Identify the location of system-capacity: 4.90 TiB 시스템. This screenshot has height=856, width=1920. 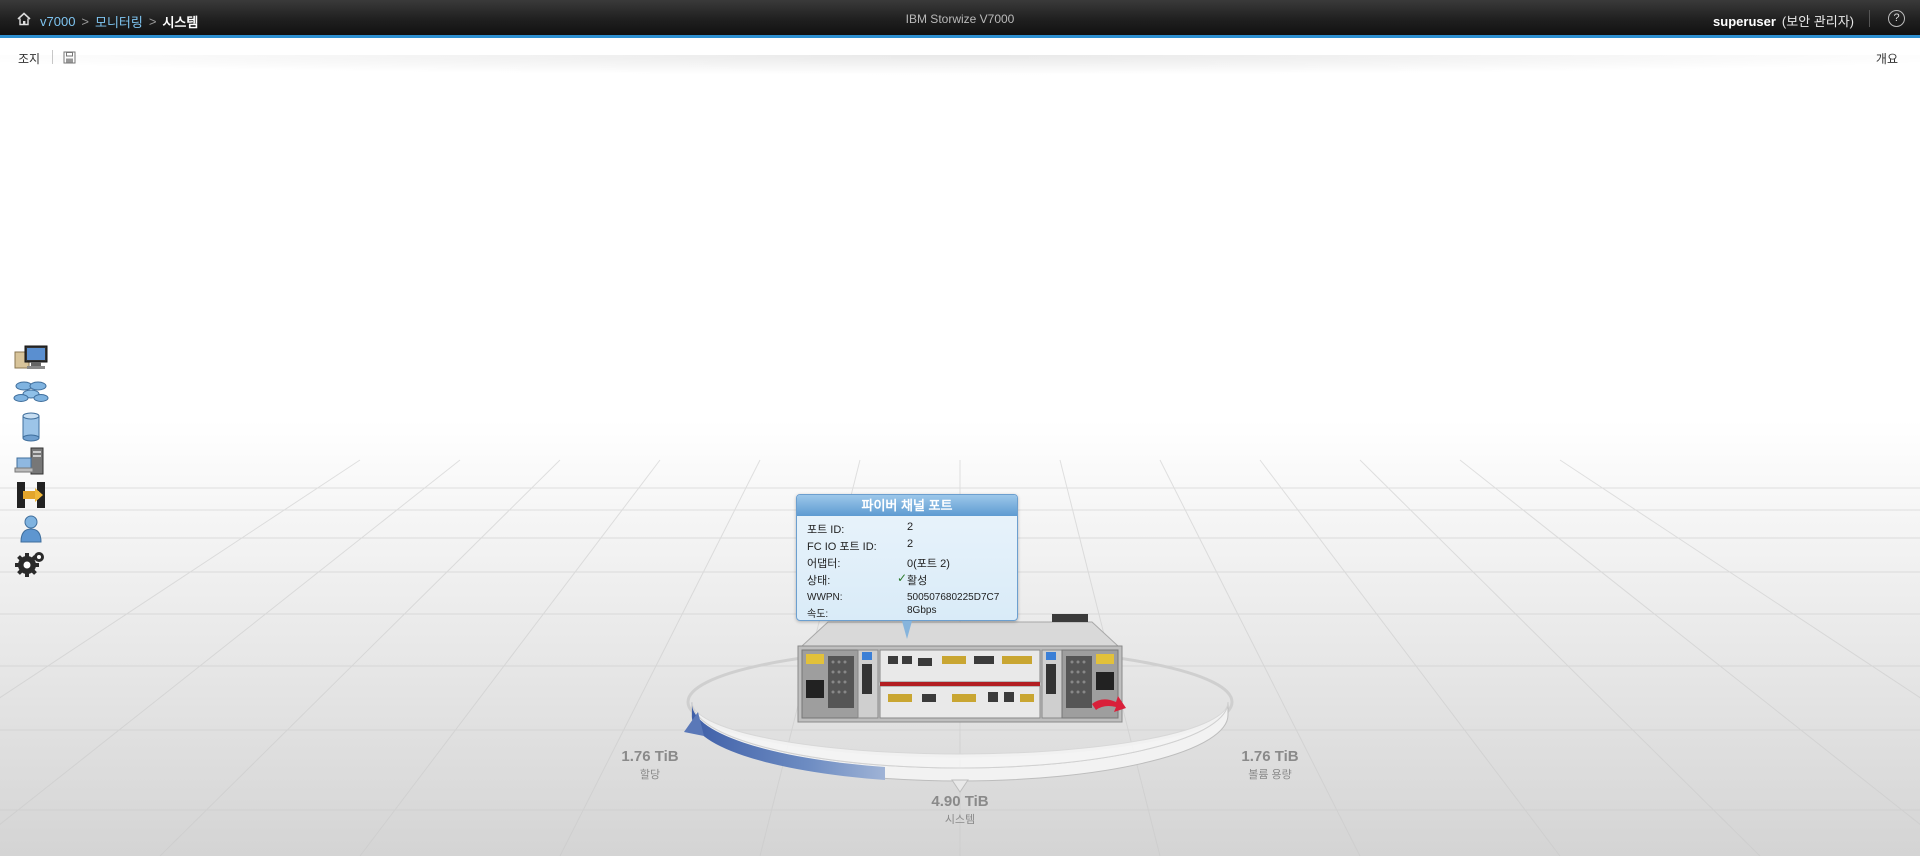
(960, 810).